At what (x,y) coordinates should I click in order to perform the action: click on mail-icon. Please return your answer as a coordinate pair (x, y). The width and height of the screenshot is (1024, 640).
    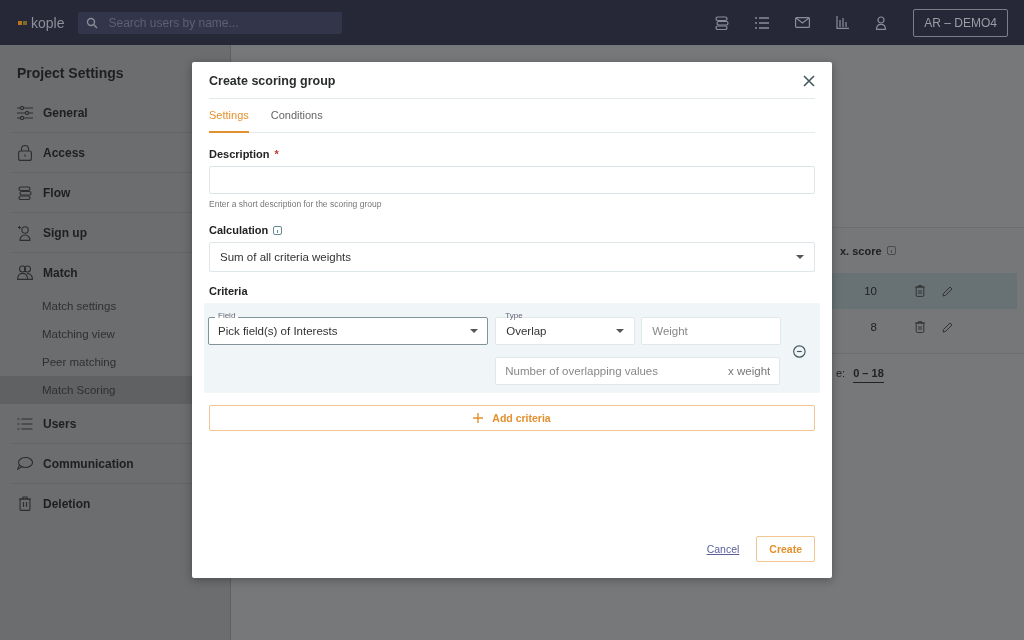
    Looking at the image, I should click on (803, 22).